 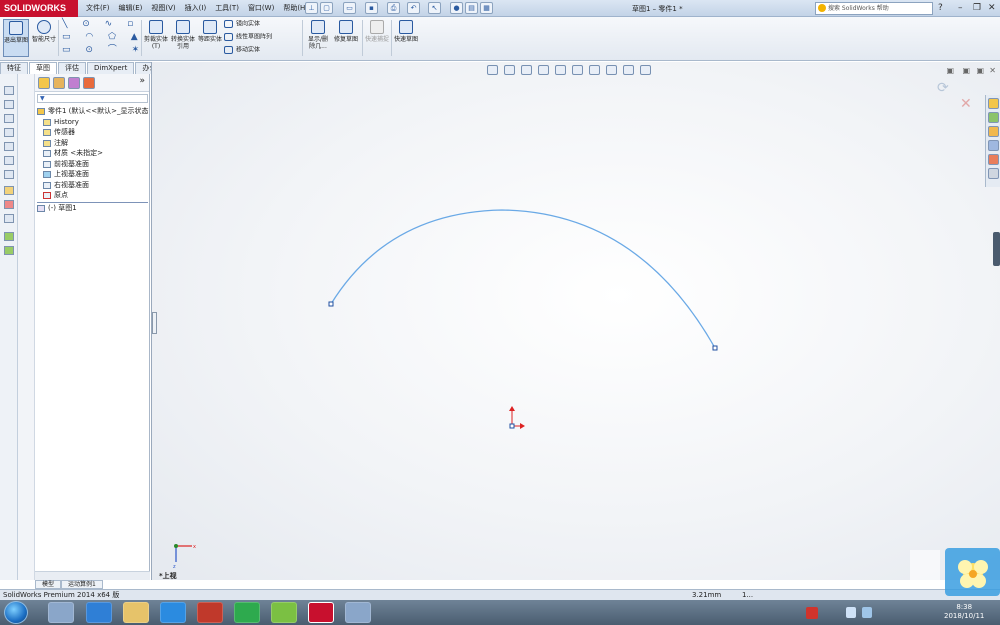 I want to click on menu-insert: 插入(I), so click(x=196, y=8).